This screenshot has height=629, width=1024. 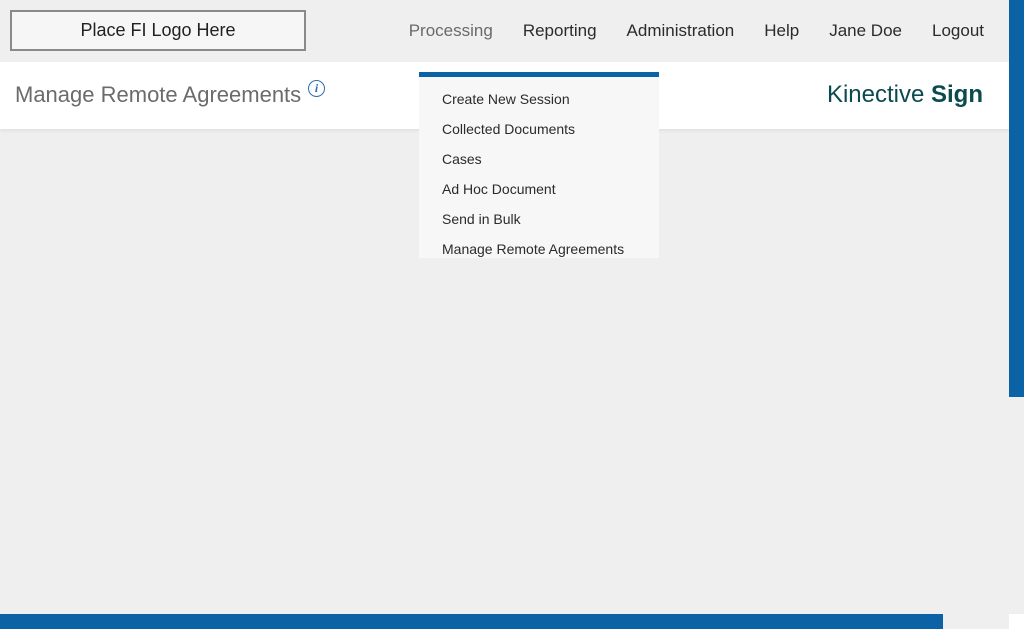 What do you see at coordinates (539, 99) in the screenshot?
I see `menu-item-create-new-session: Create New Session` at bounding box center [539, 99].